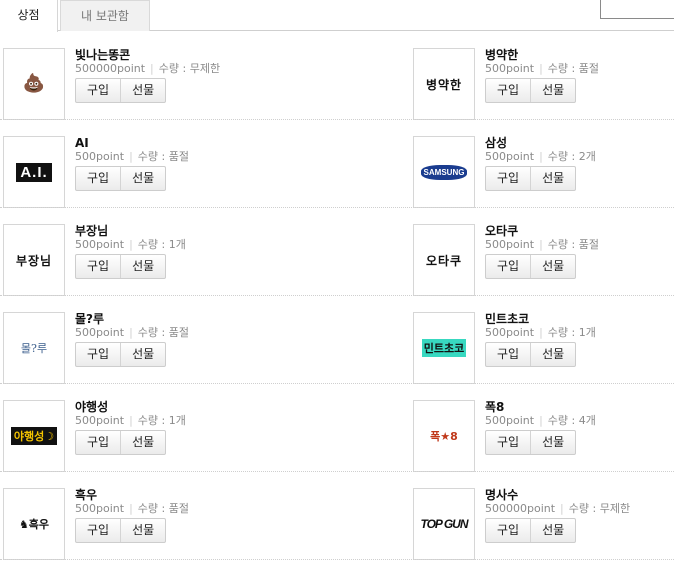  Describe the element at coordinates (637, 9) in the screenshot. I see `search-input` at that location.